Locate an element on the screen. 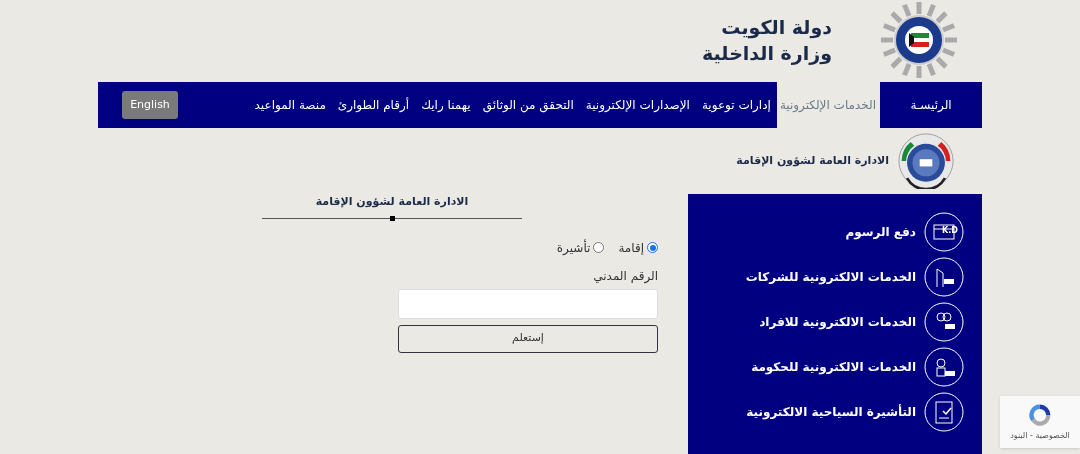 This screenshot has height=454, width=1080. service-link: الخدمات الالكترونية للشركات is located at coordinates (826, 277).